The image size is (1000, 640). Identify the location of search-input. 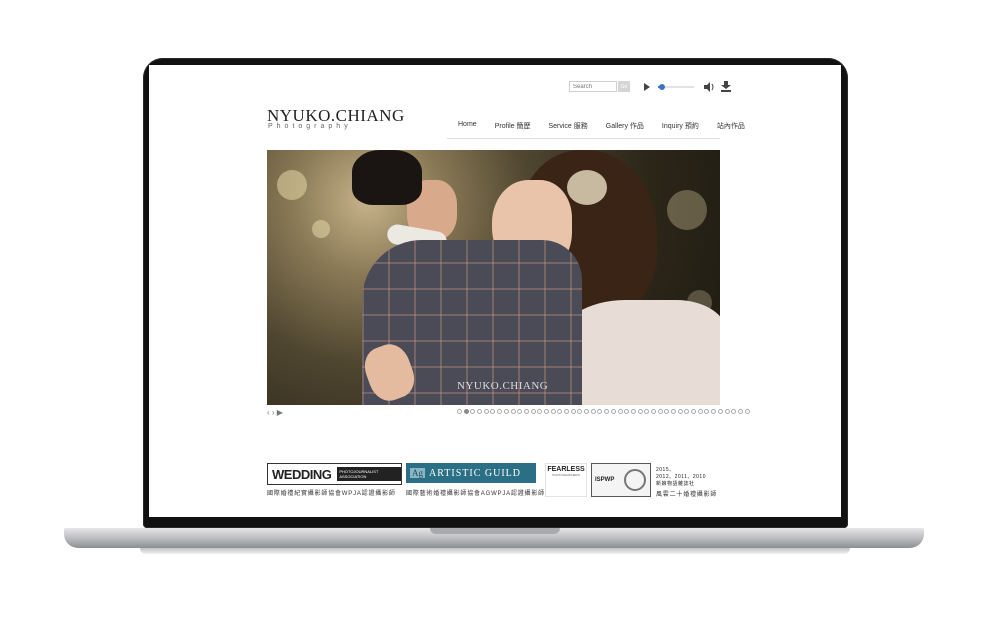
(593, 86).